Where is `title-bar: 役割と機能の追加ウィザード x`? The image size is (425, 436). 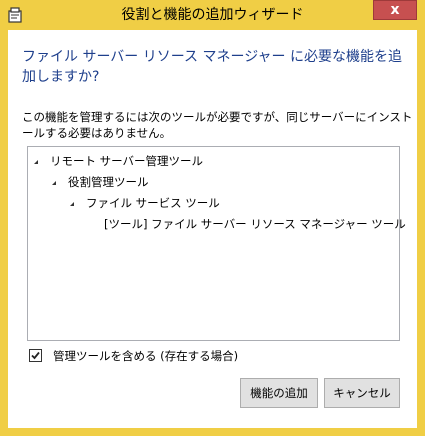
title-bar: 役割と機能の追加ウィザード x is located at coordinates (212, 15).